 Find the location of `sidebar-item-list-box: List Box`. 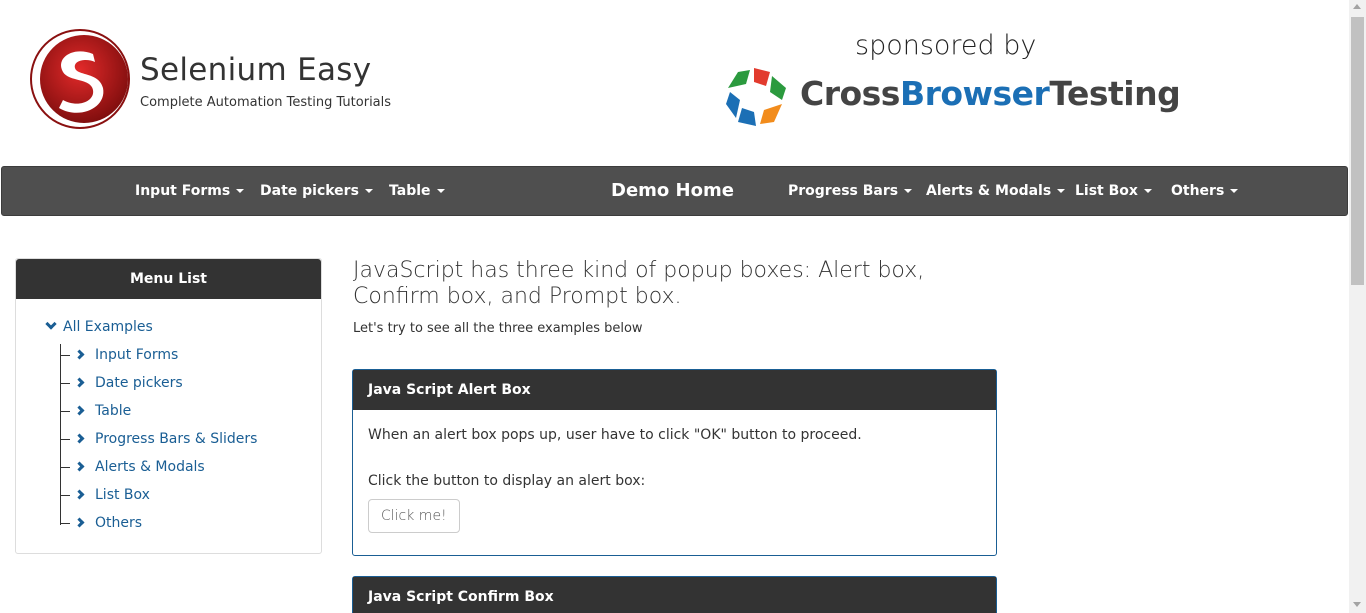

sidebar-item-list-box: List Box is located at coordinates (105, 497).